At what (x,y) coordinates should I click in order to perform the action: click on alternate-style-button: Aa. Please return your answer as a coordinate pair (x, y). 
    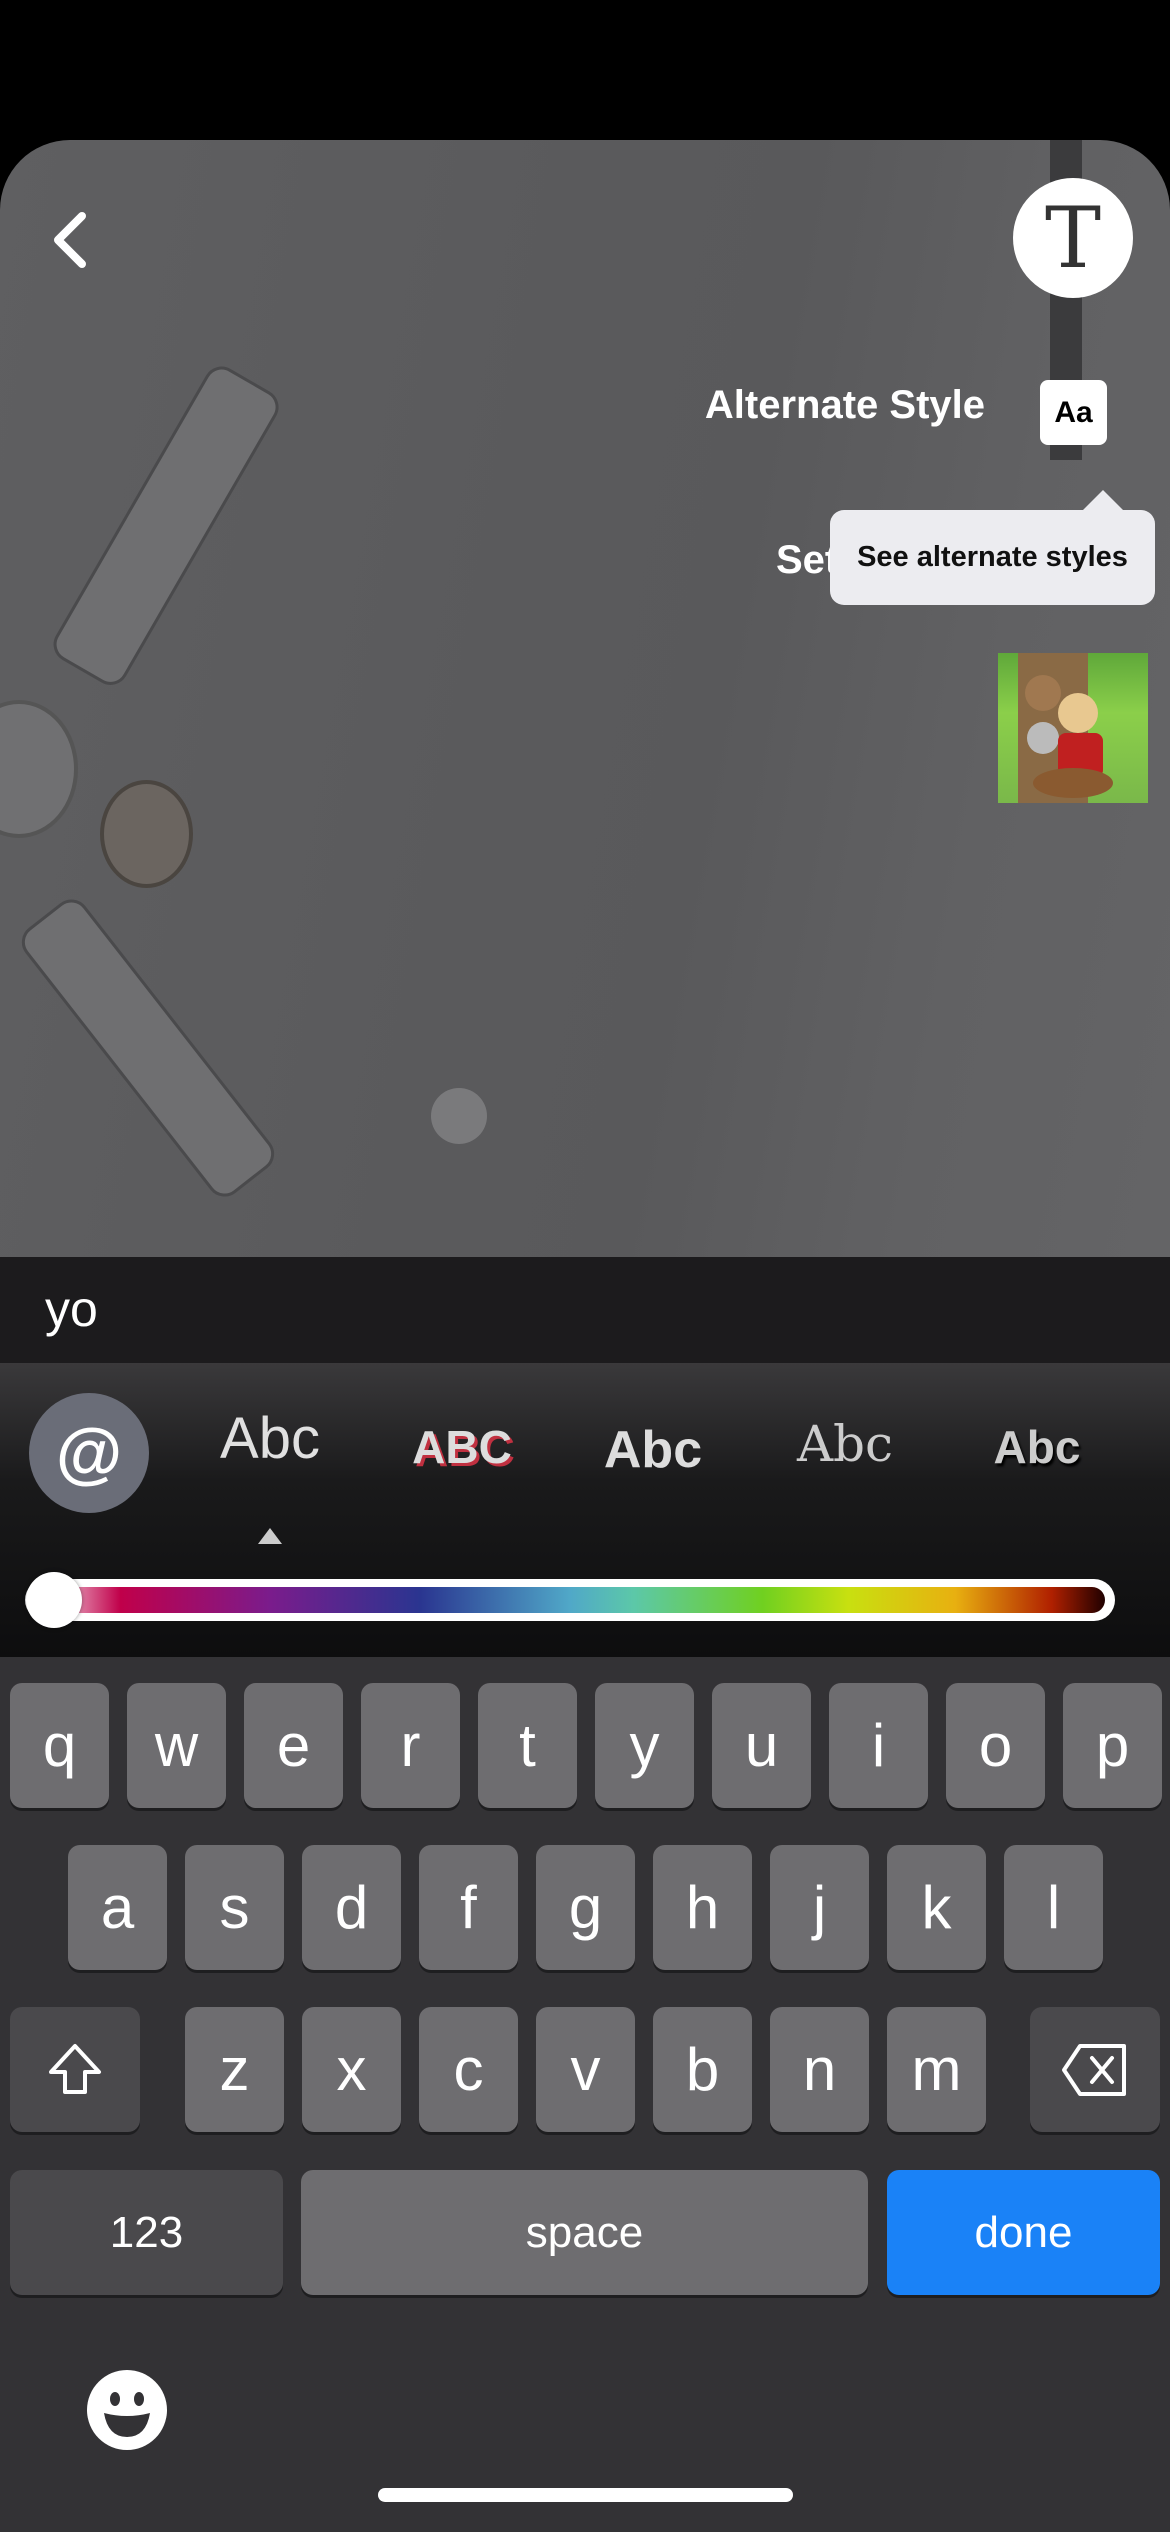
    Looking at the image, I should click on (1073, 412).